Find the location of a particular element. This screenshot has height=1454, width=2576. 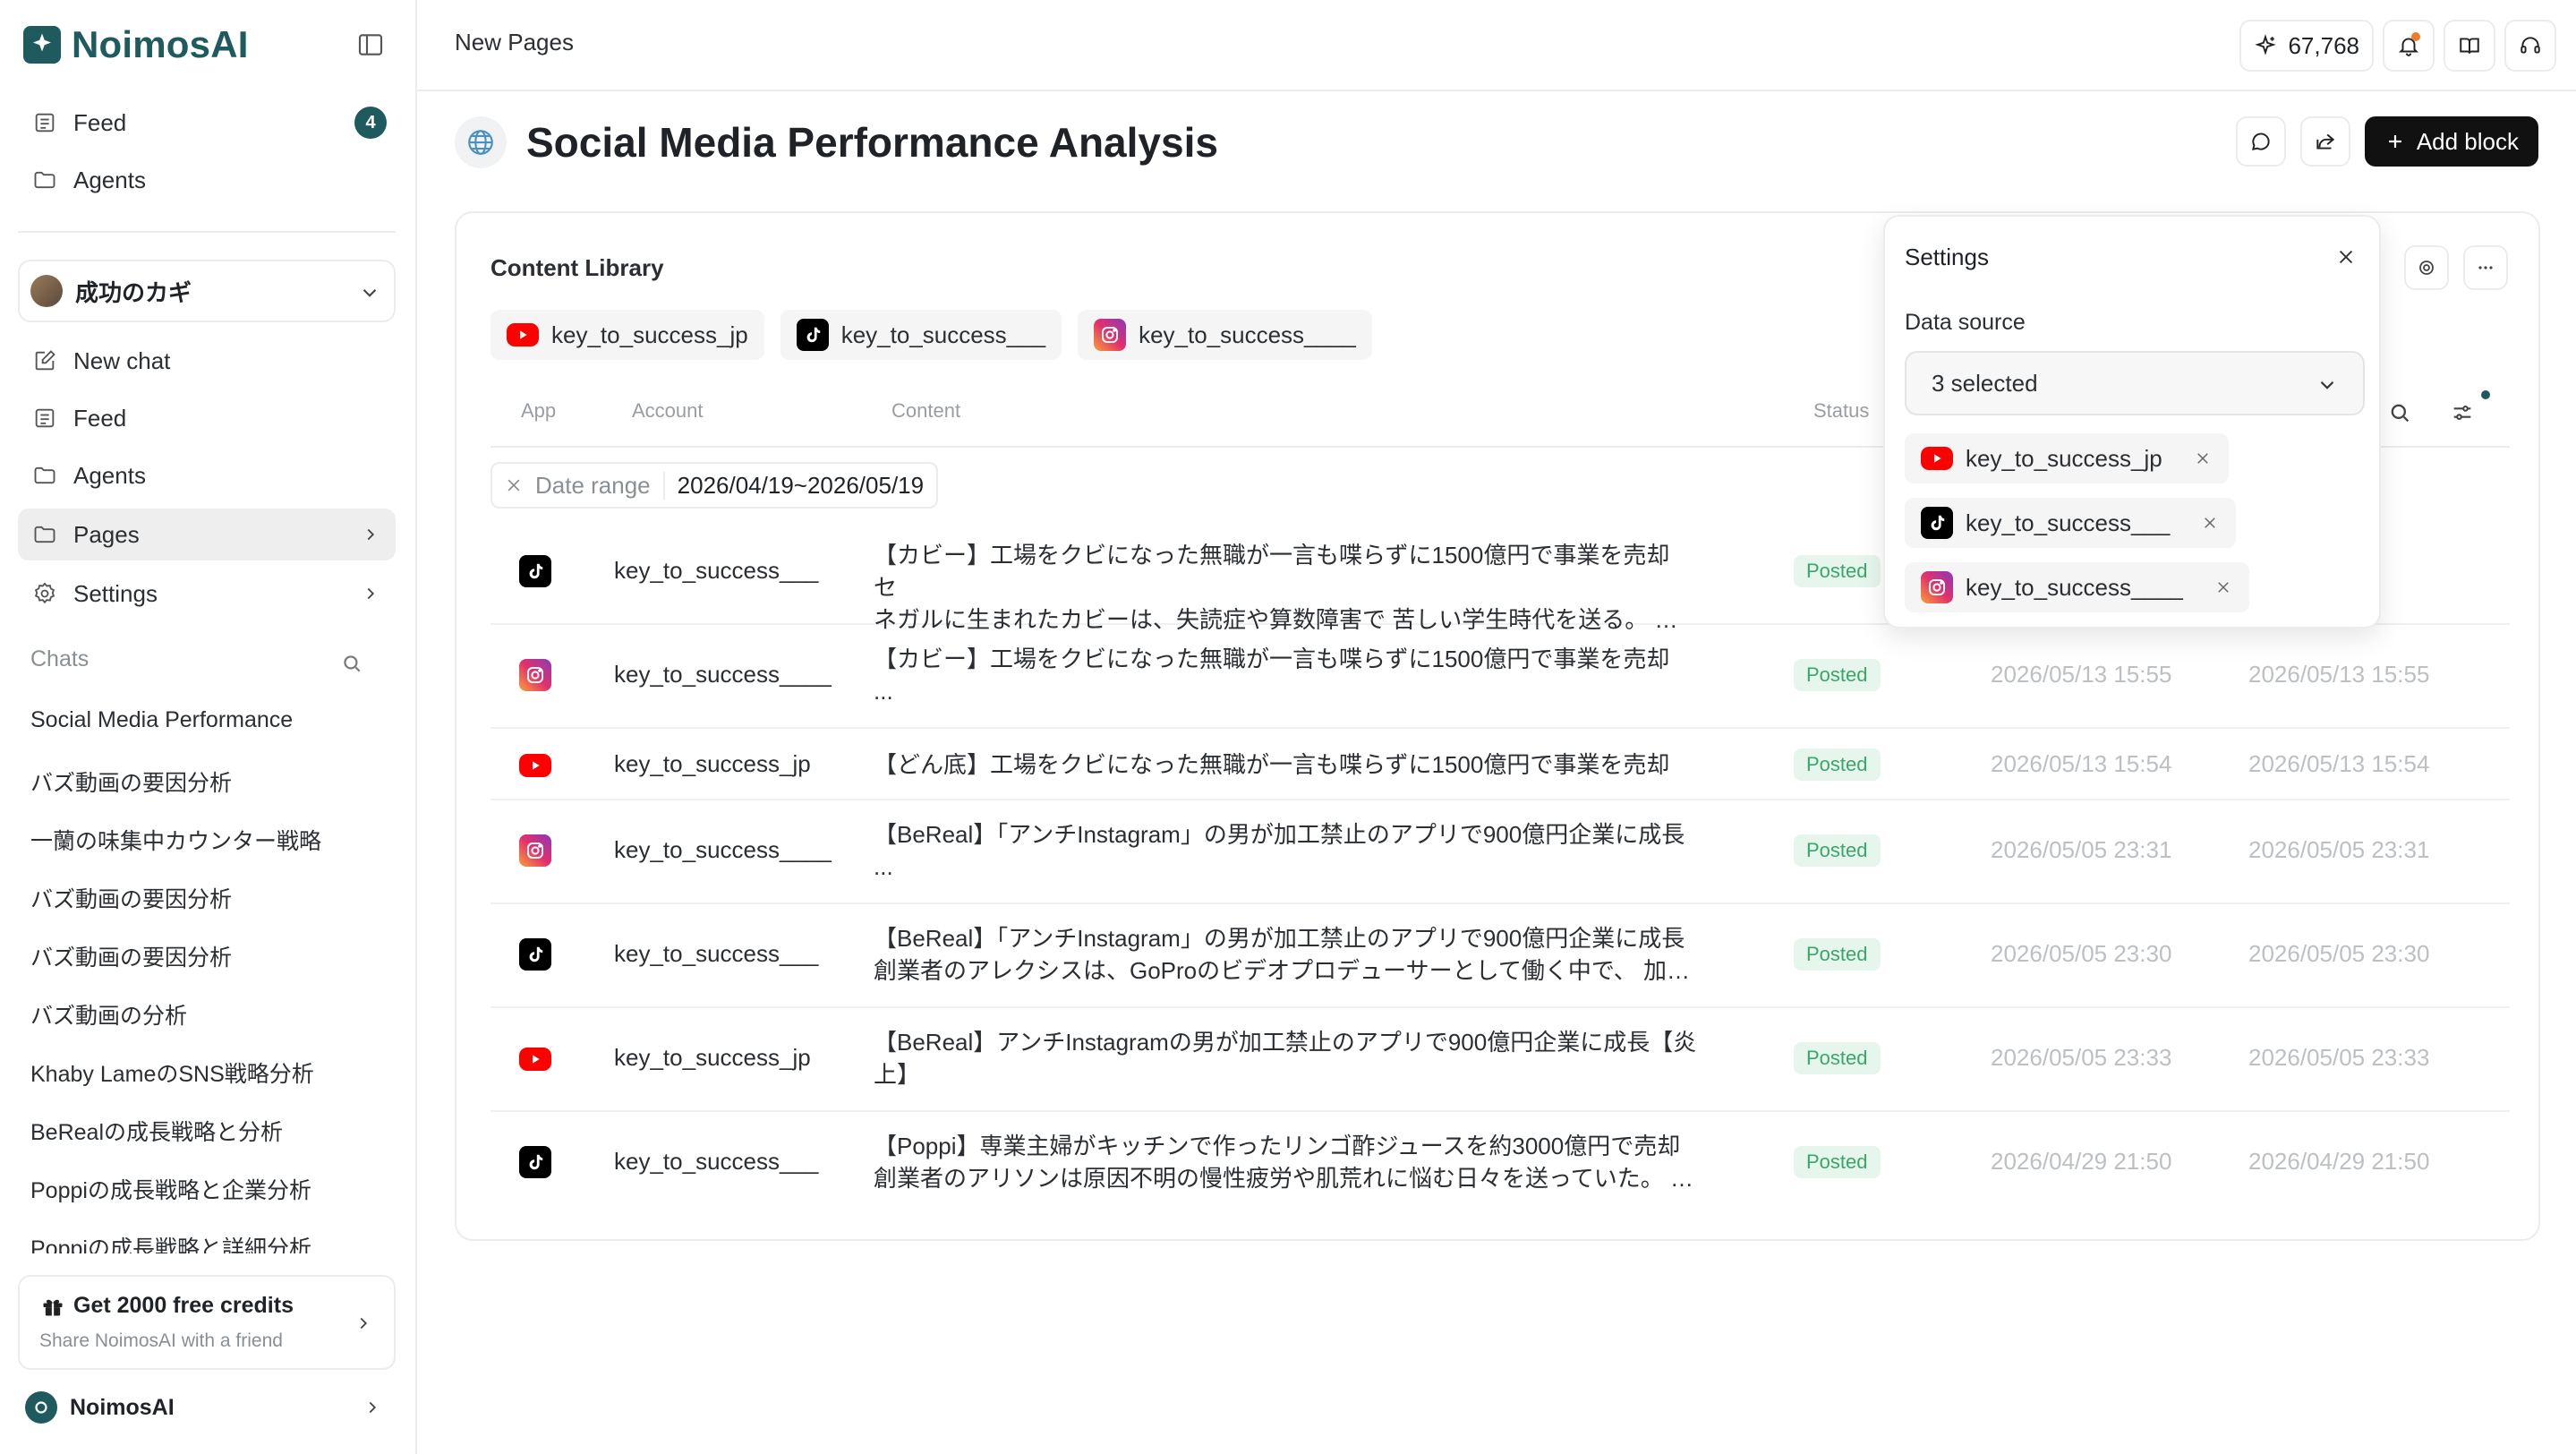

sidebar-item-feed-top: Feed 4 is located at coordinates (207, 123).